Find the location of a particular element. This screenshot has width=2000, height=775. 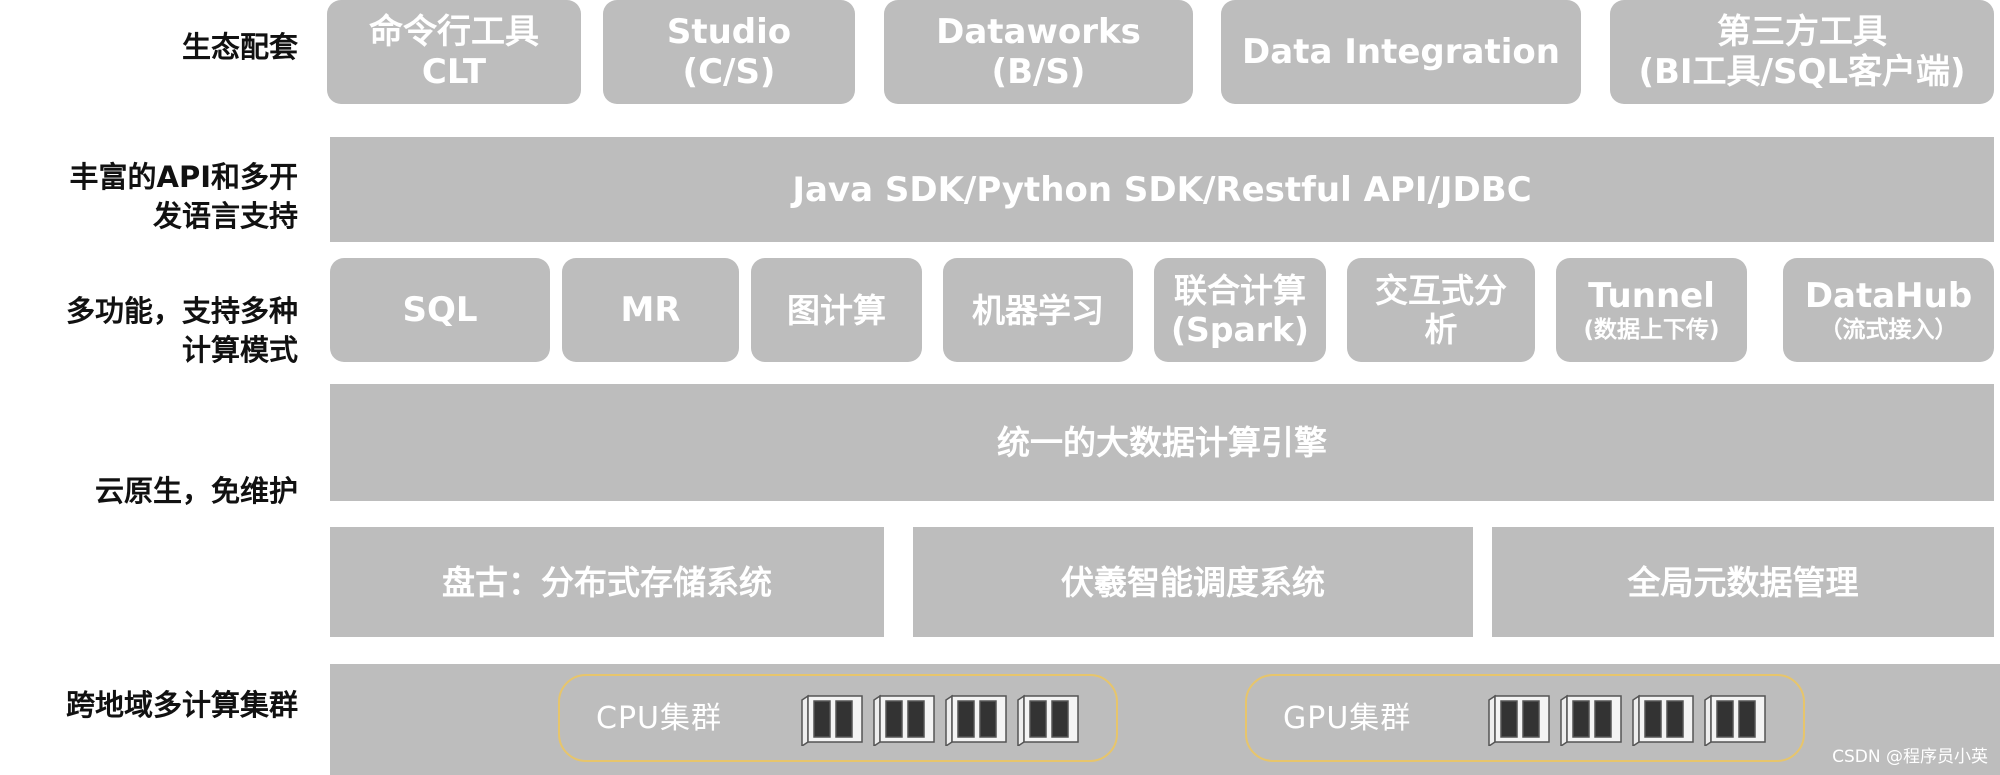

tool-clt-line1: 命令行工具 is located at coordinates (454, 32).